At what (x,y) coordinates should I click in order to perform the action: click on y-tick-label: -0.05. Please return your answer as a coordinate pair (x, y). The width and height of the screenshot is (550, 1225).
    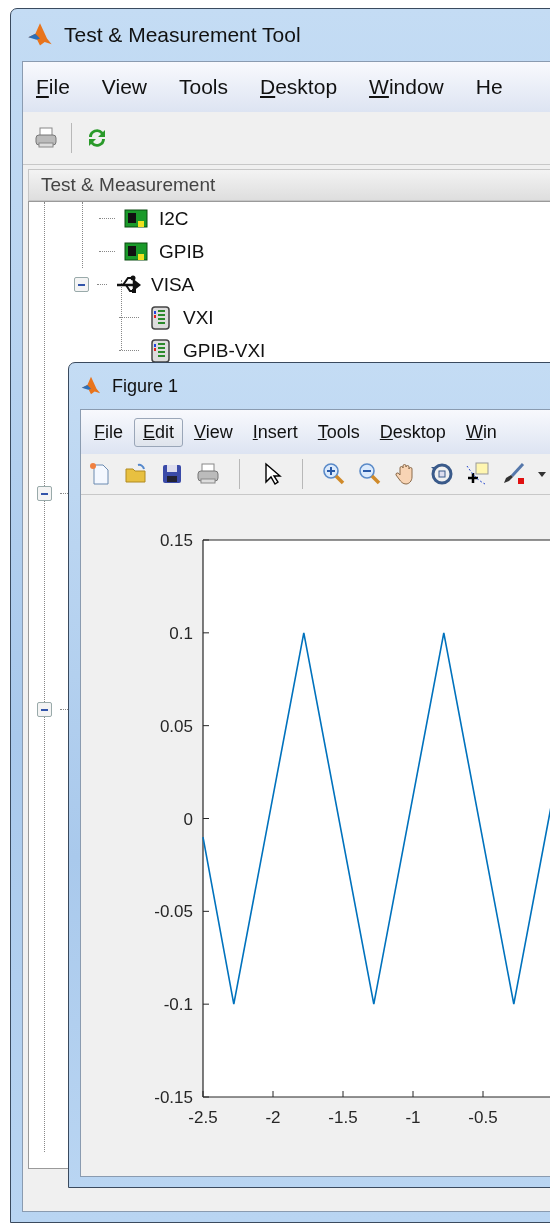
    Looking at the image, I should click on (173, 912).